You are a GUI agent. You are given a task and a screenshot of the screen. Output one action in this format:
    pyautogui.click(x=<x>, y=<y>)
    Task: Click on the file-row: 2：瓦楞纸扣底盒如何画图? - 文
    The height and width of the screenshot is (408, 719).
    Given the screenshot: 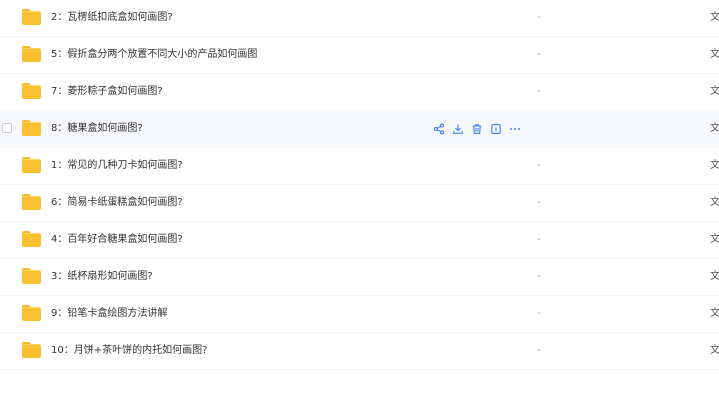 What is the action you would take?
    pyautogui.click(x=359, y=18)
    